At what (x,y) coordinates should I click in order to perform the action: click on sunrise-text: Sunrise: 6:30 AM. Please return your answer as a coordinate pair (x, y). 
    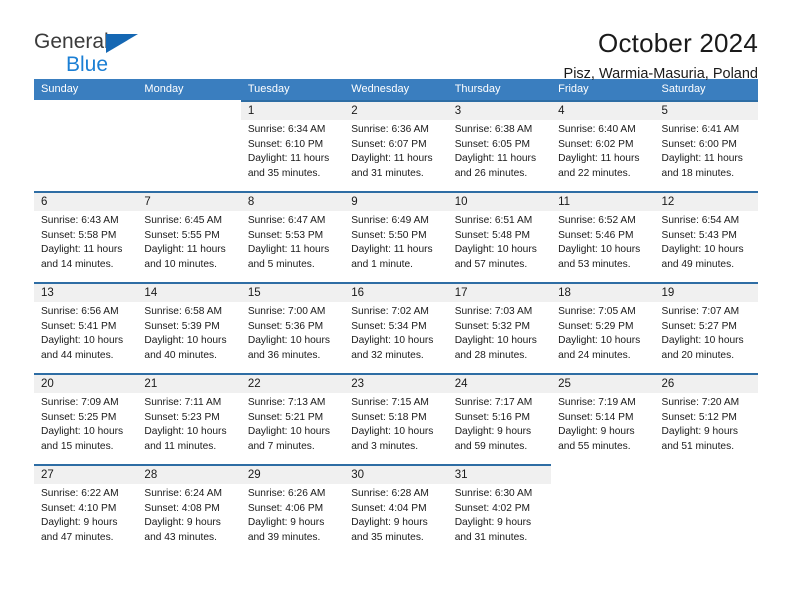
    Looking at the image, I should click on (493, 493).